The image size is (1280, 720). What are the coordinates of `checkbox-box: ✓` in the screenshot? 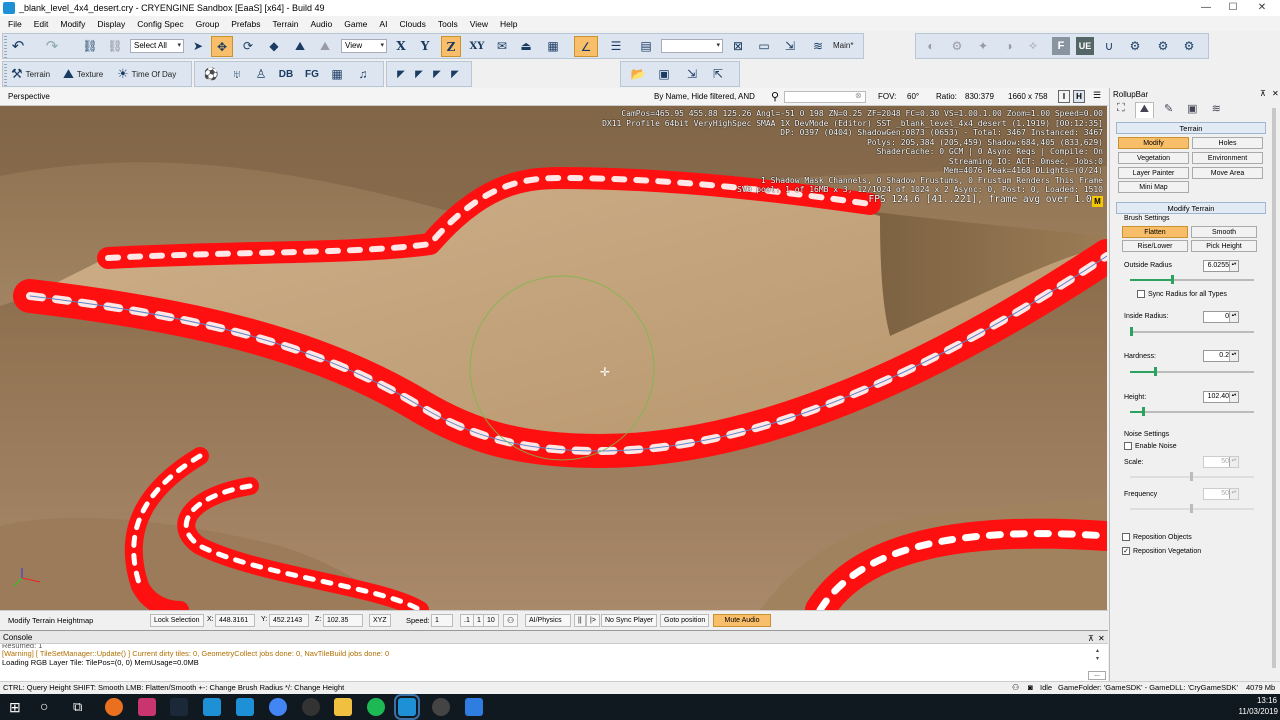 It's located at (1126, 551).